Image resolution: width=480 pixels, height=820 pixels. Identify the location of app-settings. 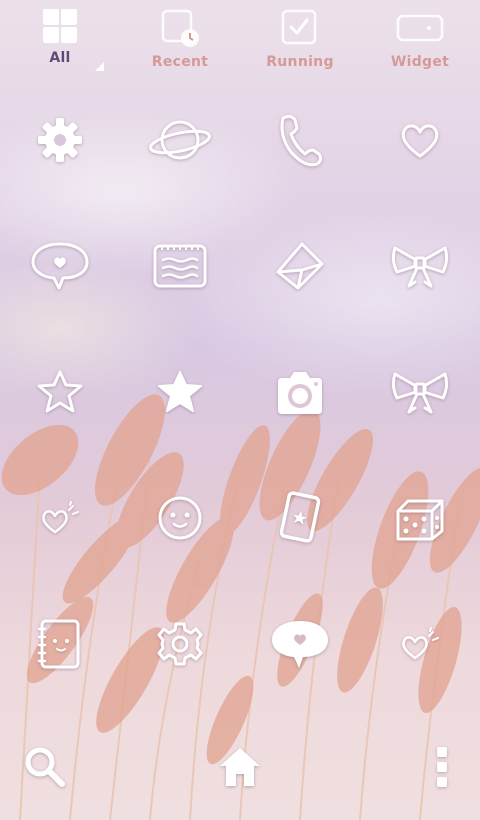
(60, 140).